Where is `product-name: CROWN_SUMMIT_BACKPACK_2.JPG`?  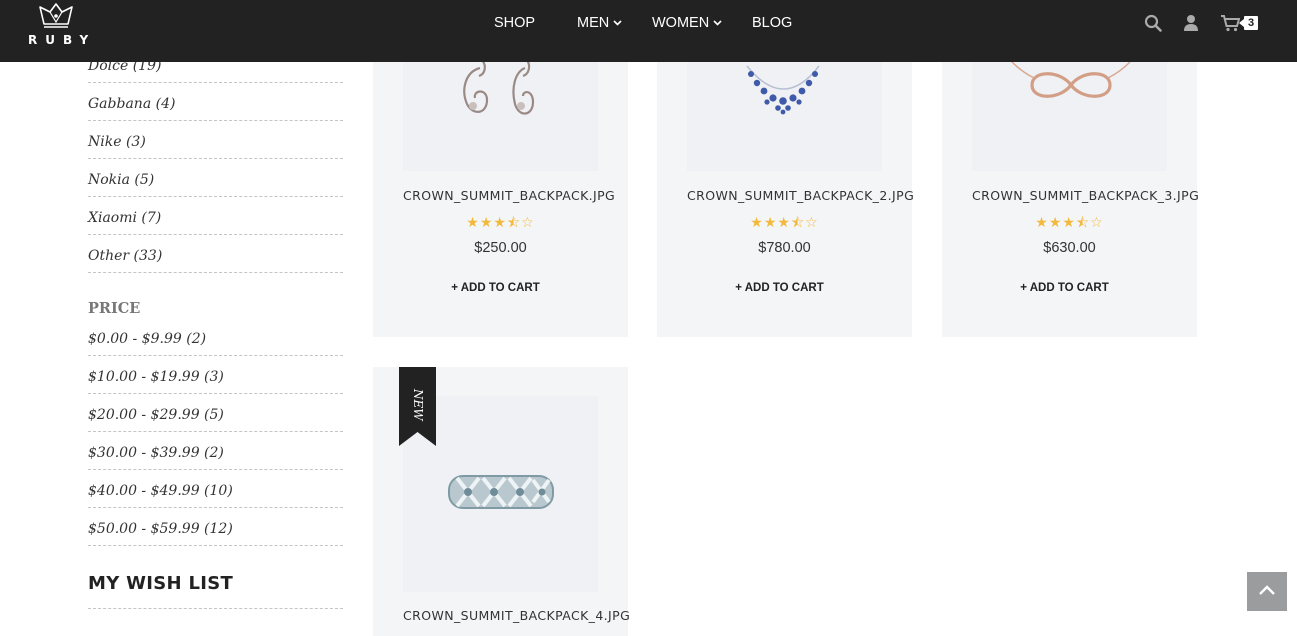
product-name: CROWN_SUMMIT_BACKPACK_2.JPG is located at coordinates (807, 195).